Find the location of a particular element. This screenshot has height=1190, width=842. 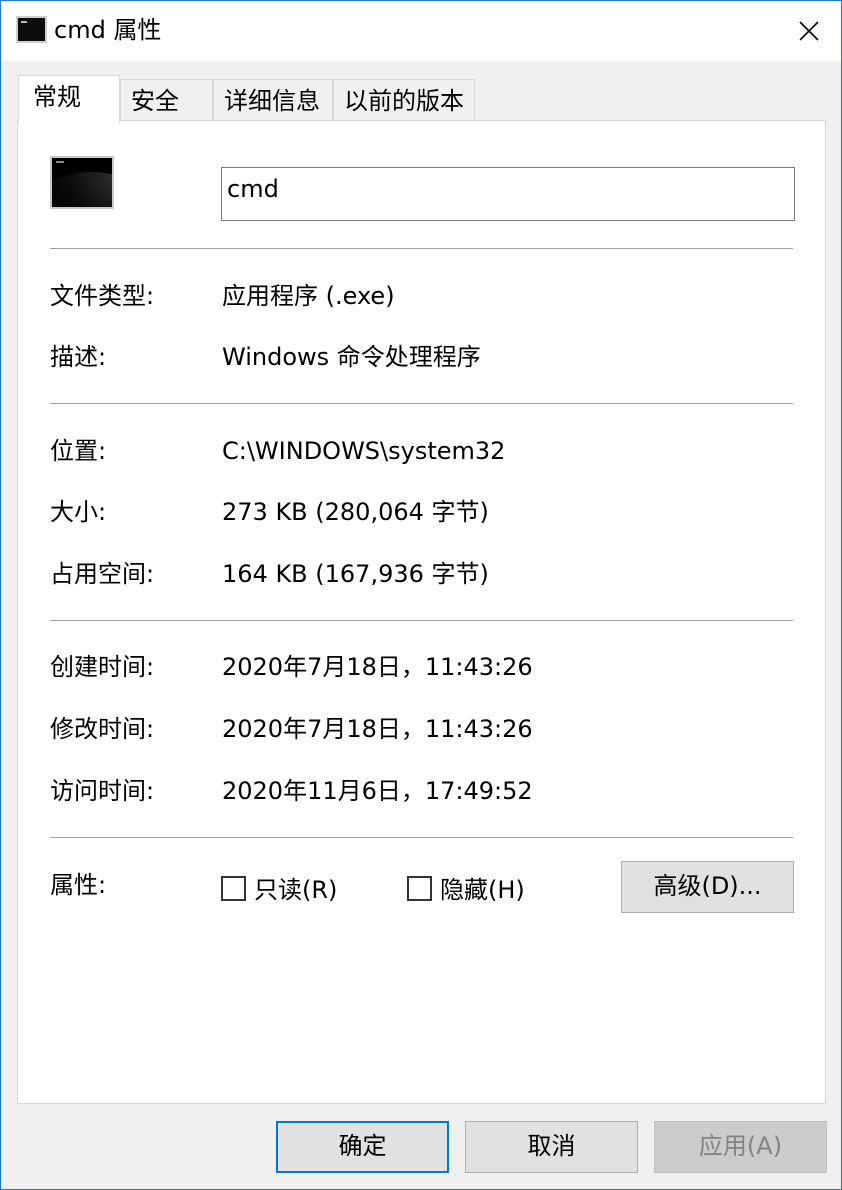

close-icon is located at coordinates (809, 31).